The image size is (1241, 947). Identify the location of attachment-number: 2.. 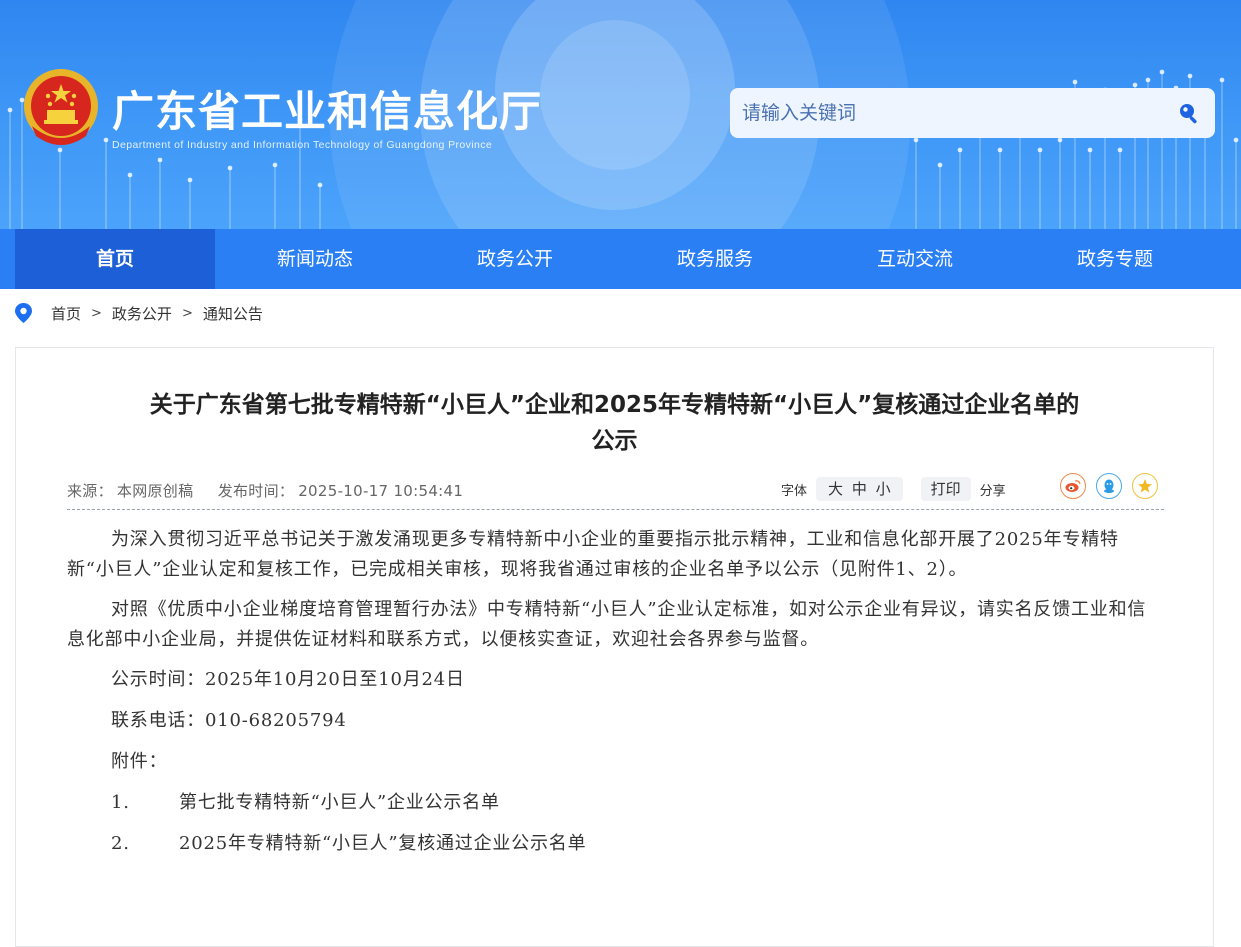
(120, 843).